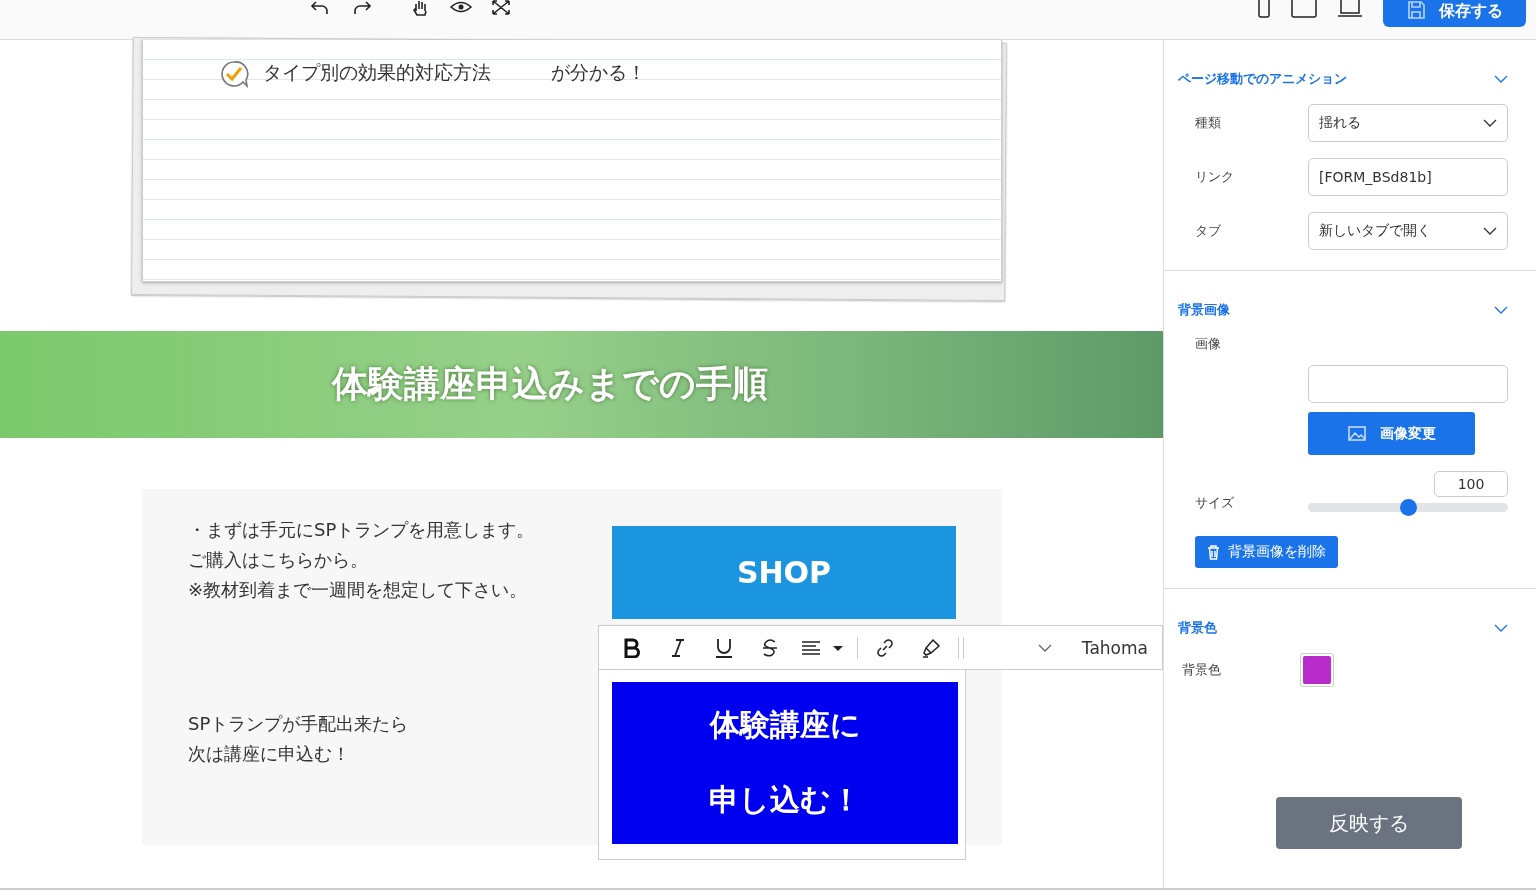 This screenshot has width=1536, height=891. What do you see at coordinates (1408, 384) in the screenshot?
I see `input-field` at bounding box center [1408, 384].